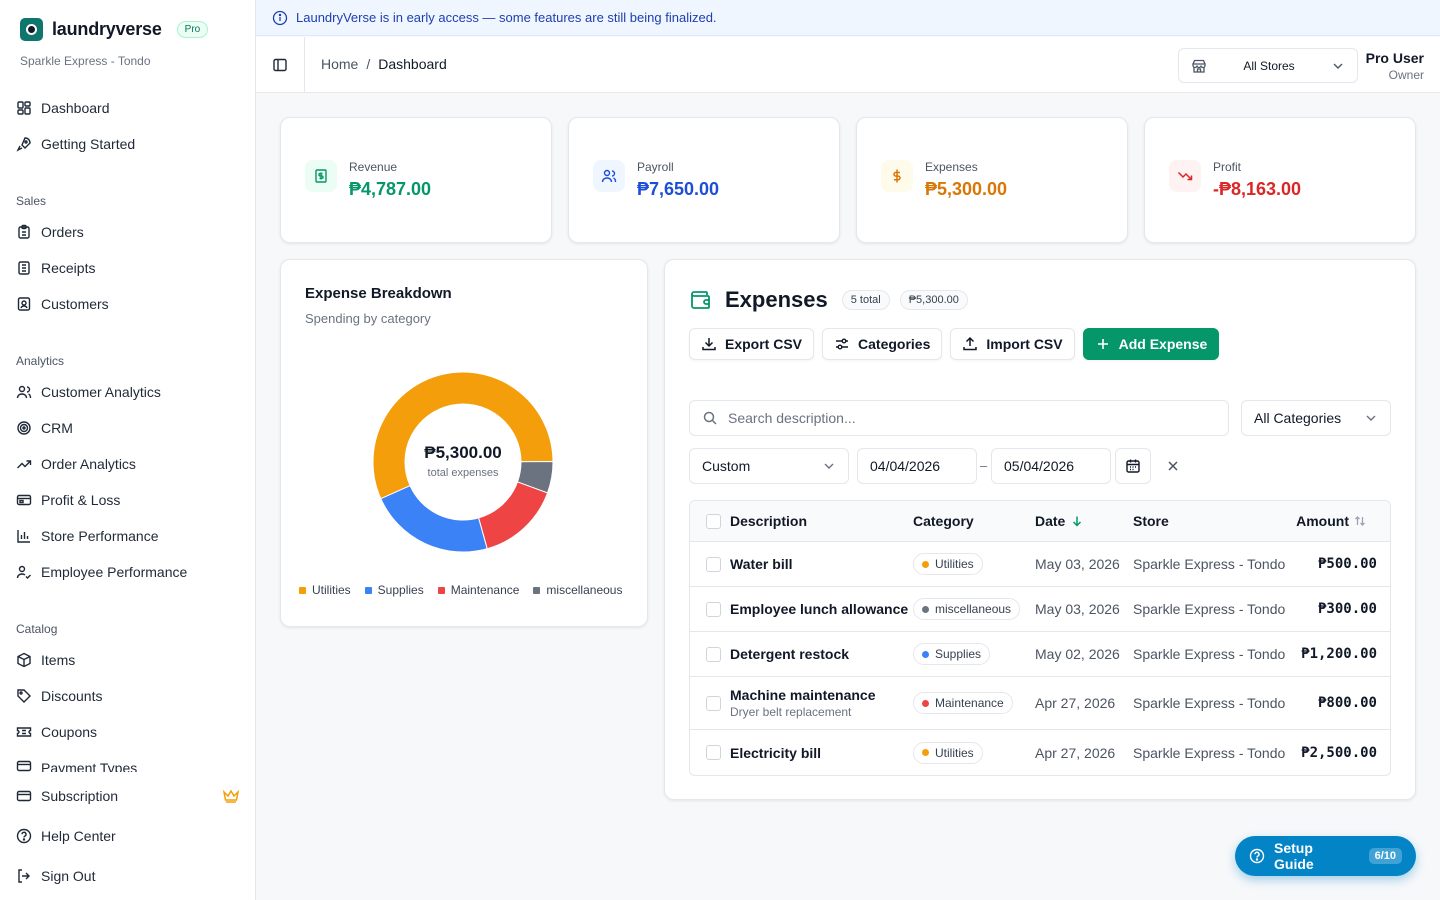  Describe the element at coordinates (62, 304) in the screenshot. I see `sidebar-item-customers: Customers` at that location.